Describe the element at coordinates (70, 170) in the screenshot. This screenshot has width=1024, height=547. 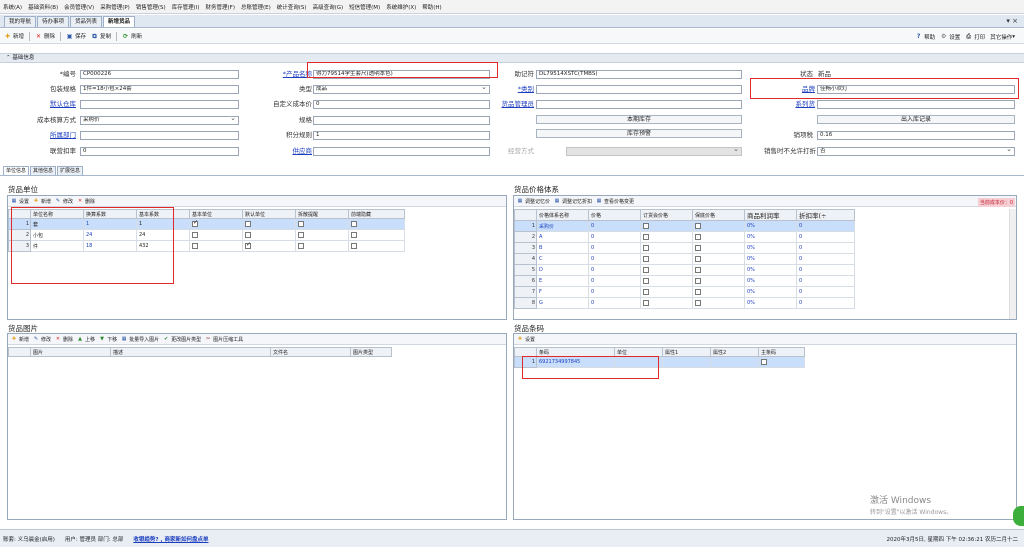
I see `subtab-ext-info: 扩展信息` at that location.